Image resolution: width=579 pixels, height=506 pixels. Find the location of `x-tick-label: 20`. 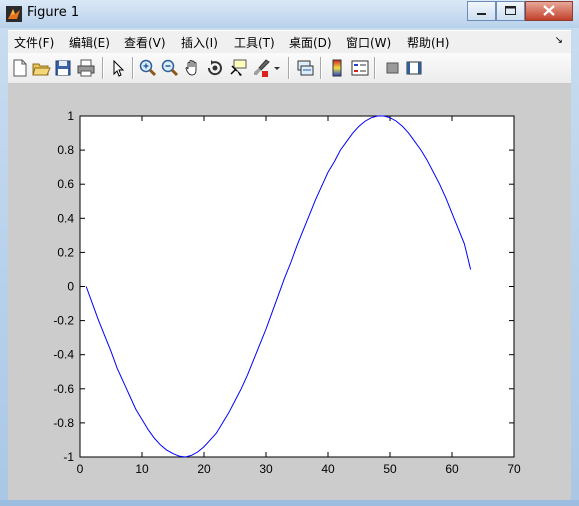

x-tick-label: 20 is located at coordinates (204, 469).